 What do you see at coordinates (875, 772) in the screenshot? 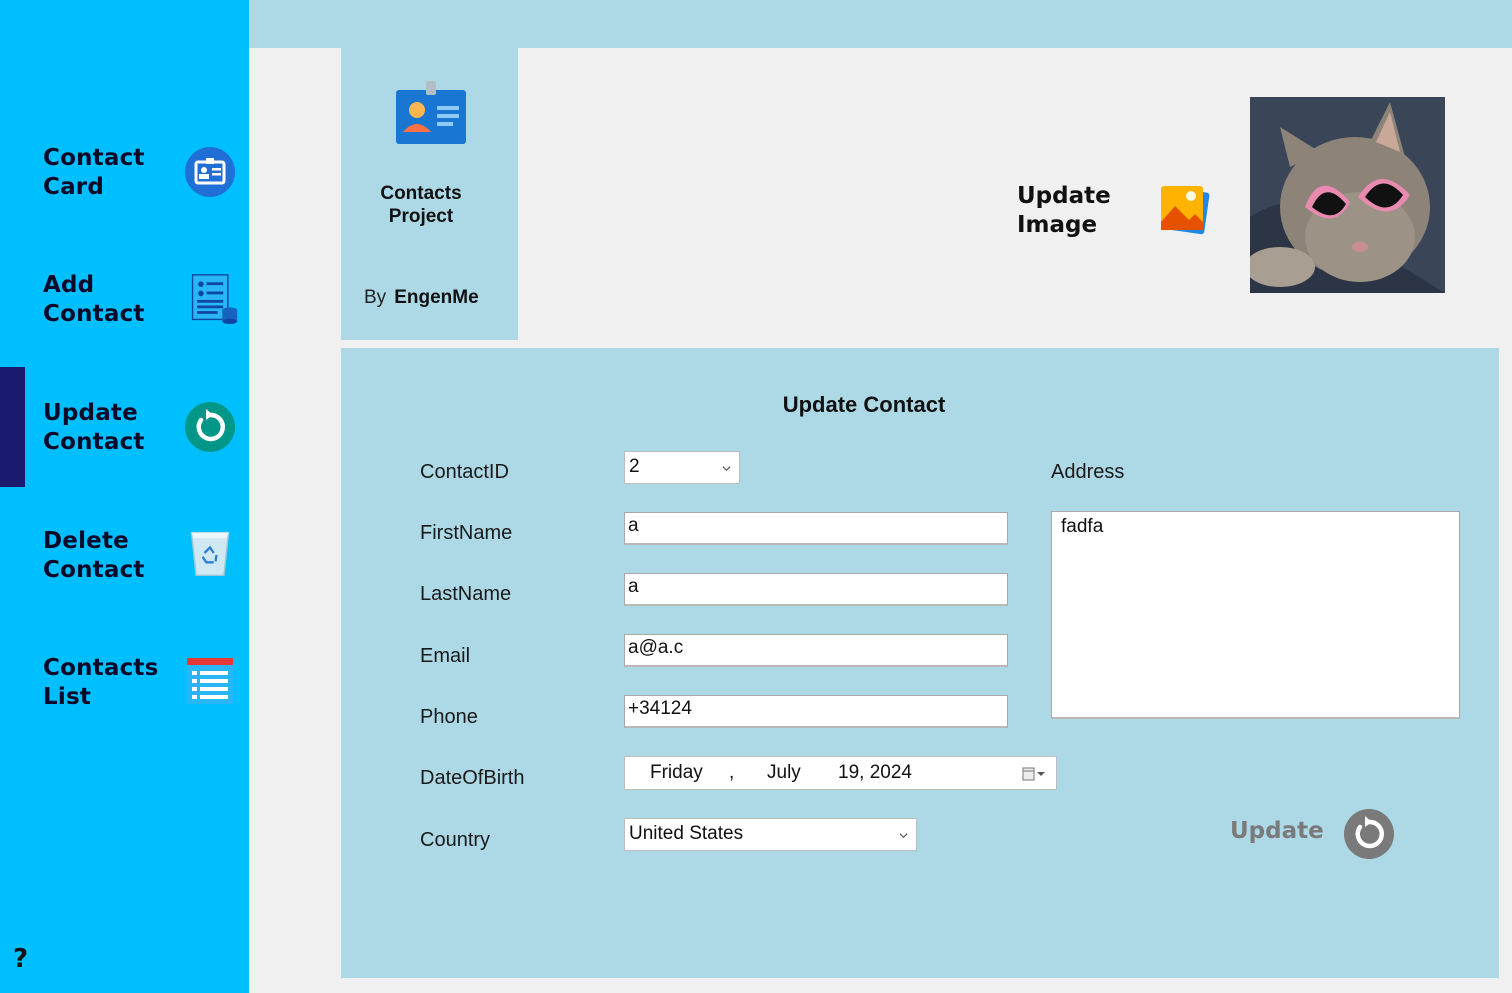
I see `dob-day-year: 19, 2024` at bounding box center [875, 772].